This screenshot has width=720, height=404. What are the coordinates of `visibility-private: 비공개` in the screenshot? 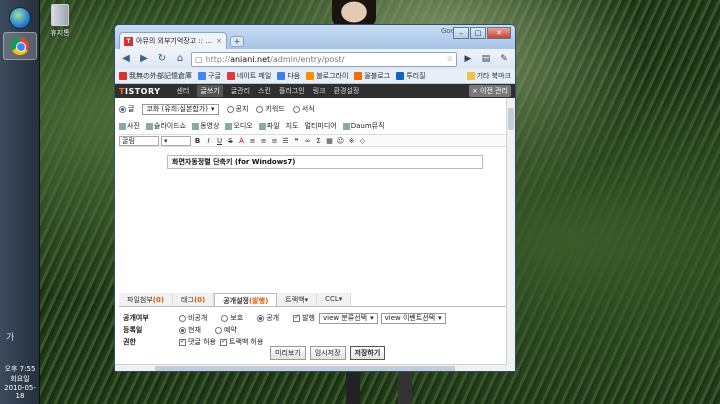 It's located at (193, 318).